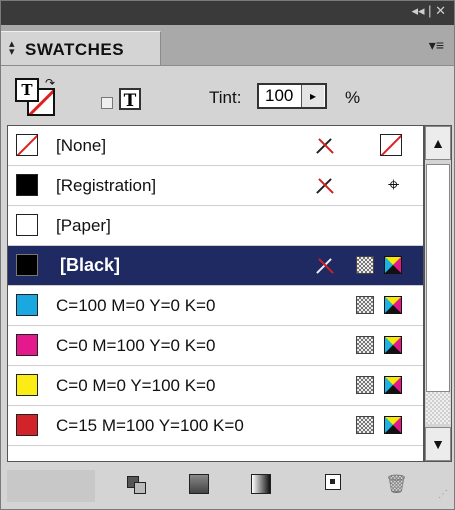 This screenshot has width=455, height=510. Describe the element at coordinates (200, 485) in the screenshot. I see `show-color-swatches-icon` at that location.